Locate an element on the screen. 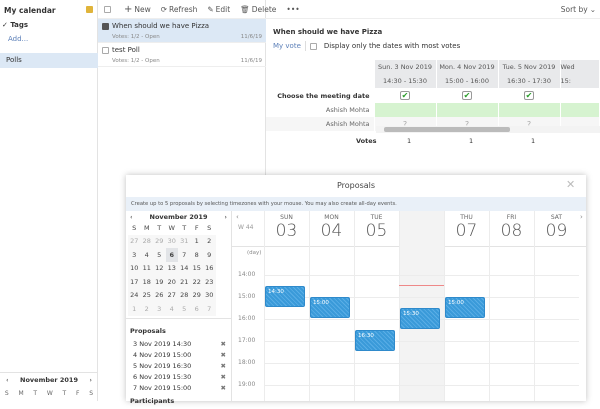  day-cell: 31 is located at coordinates (184, 242).